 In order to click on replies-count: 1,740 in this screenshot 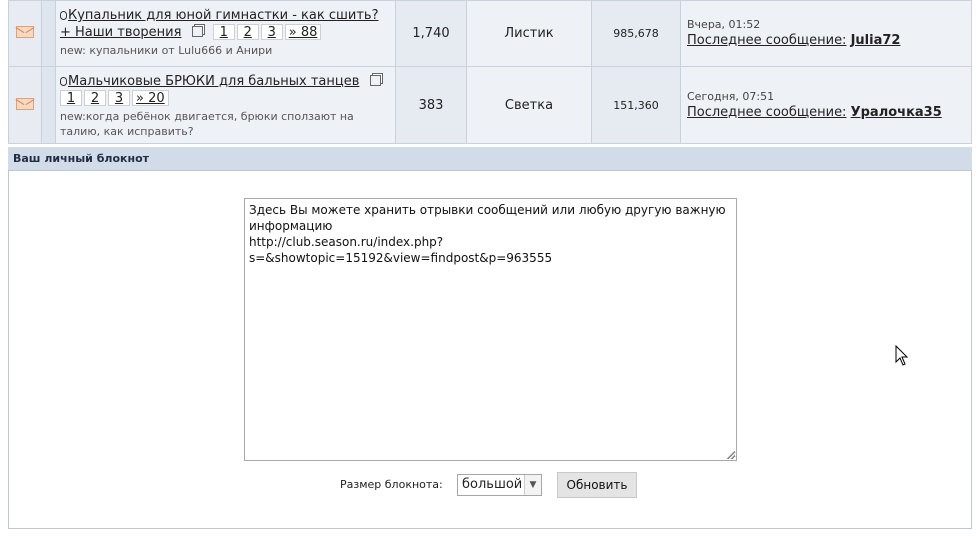, I will do `click(431, 33)`.